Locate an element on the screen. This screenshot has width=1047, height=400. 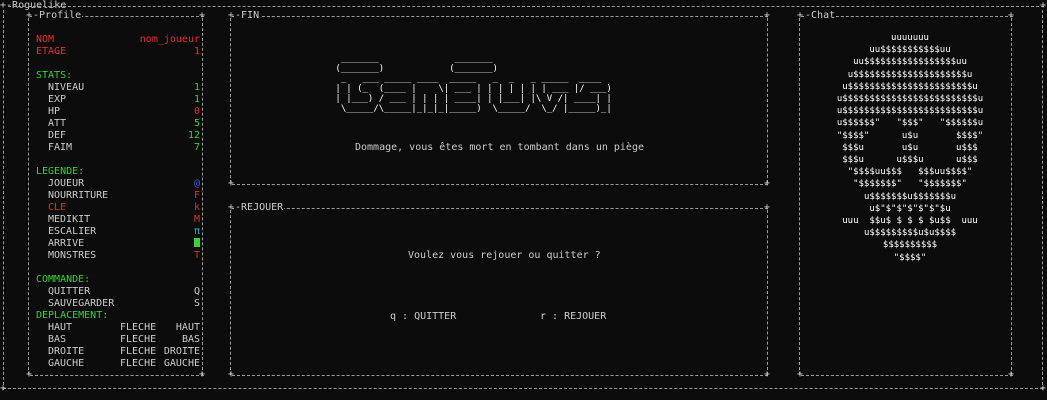
outer-frame-right is located at coordinates (1042, 200).